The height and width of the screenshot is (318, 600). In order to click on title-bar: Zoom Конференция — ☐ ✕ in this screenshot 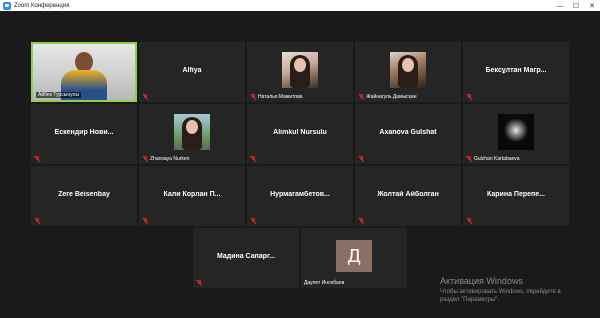, I will do `click(300, 5)`.